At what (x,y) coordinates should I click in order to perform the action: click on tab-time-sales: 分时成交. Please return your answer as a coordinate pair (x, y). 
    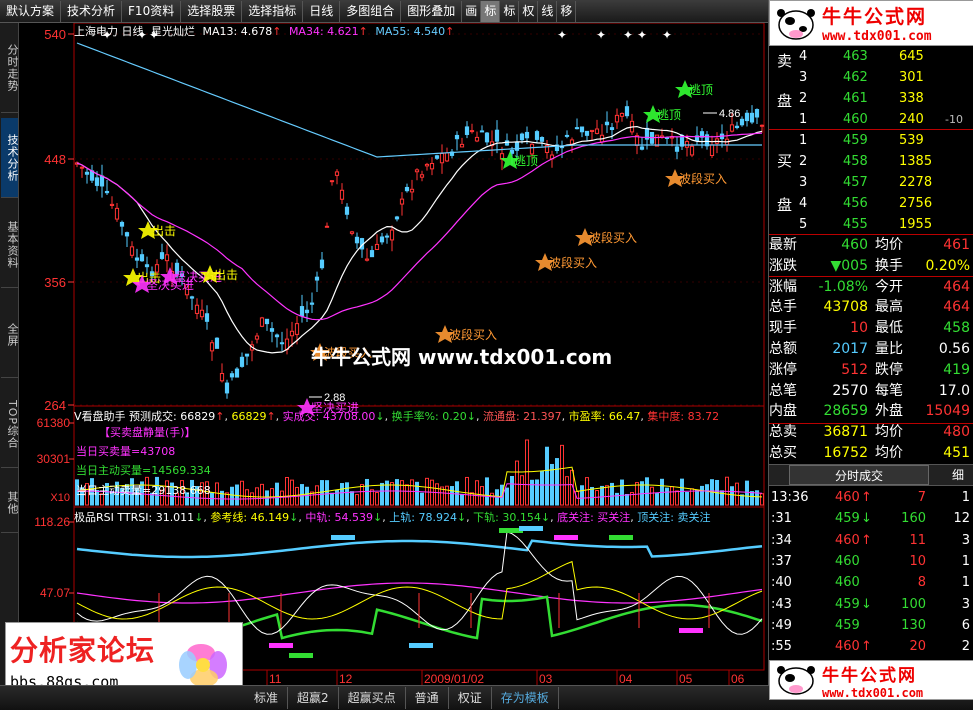
    Looking at the image, I should click on (859, 475).